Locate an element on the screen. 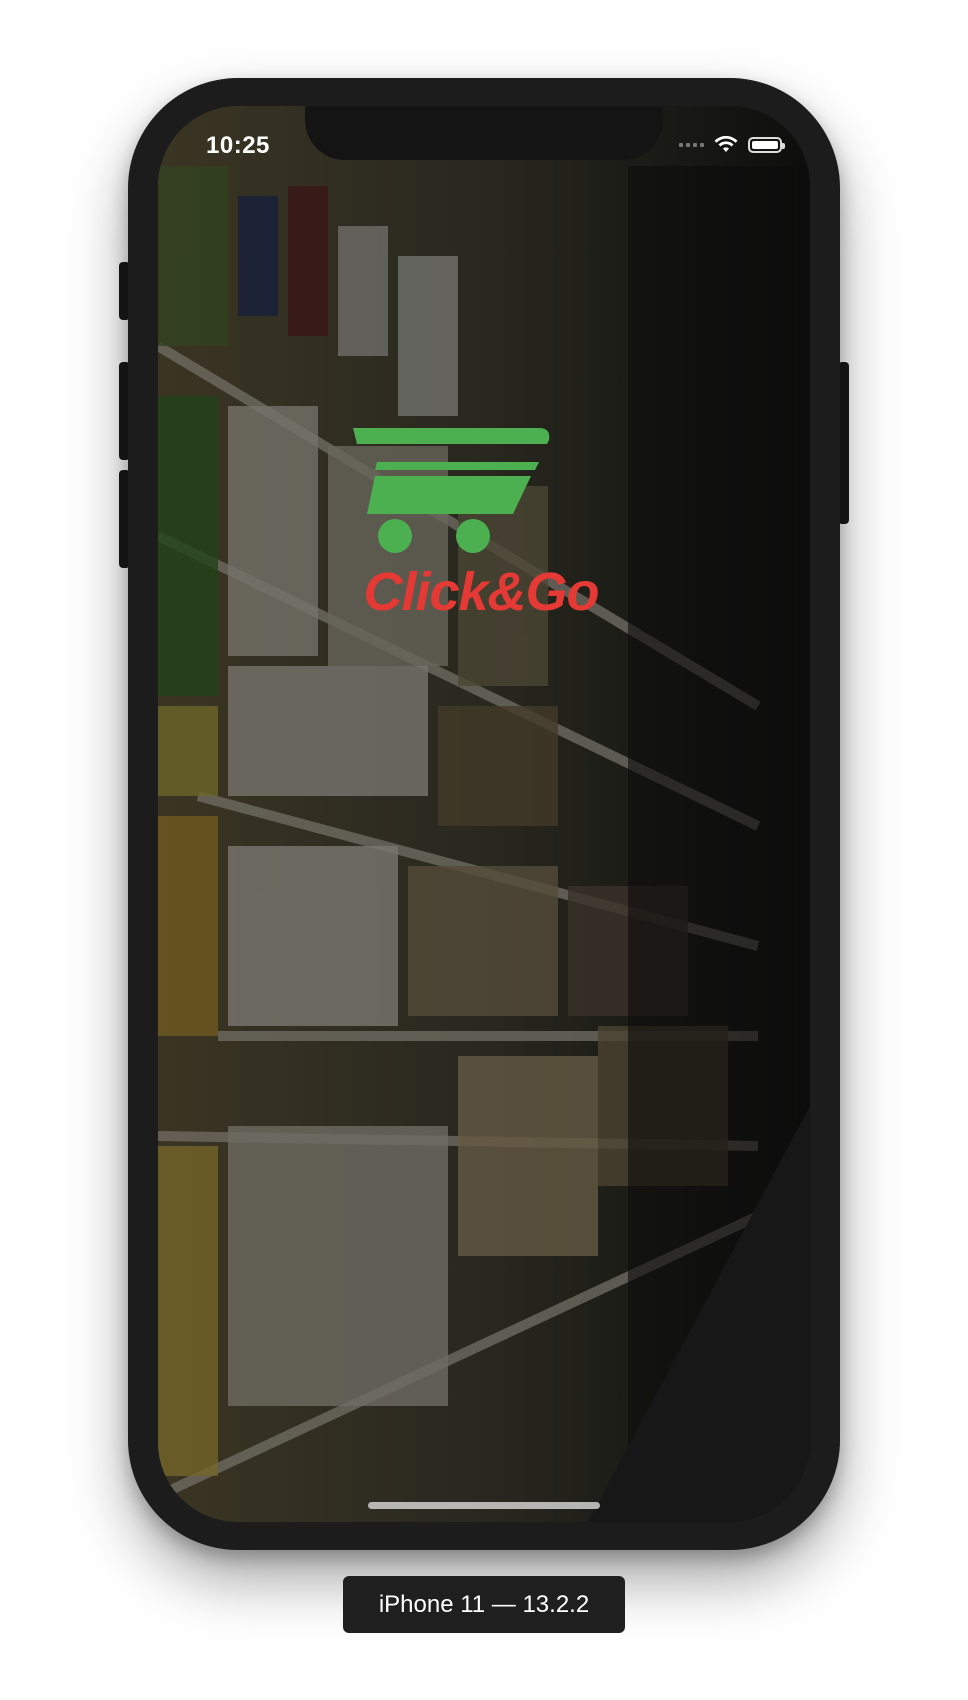 Image resolution: width=968 pixels, height=1700 pixels. notch is located at coordinates (484, 133).